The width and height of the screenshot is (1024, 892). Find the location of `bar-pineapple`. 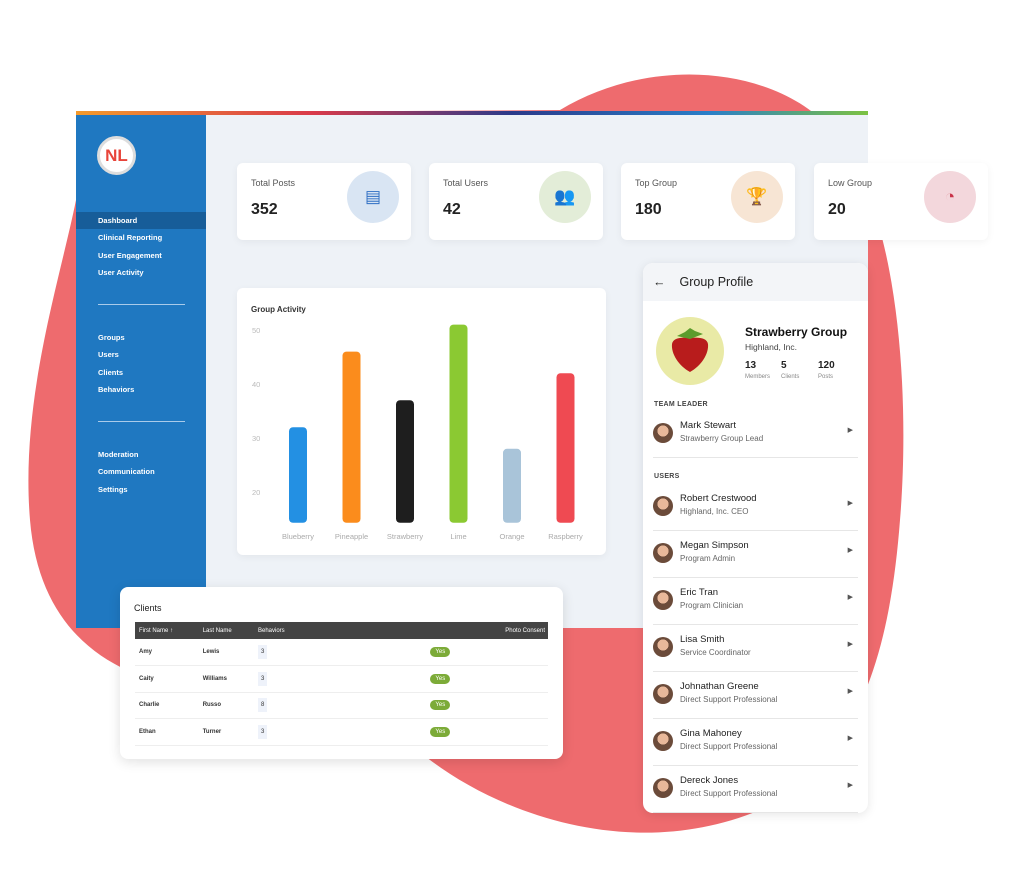

bar-pineapple is located at coordinates (351, 437).